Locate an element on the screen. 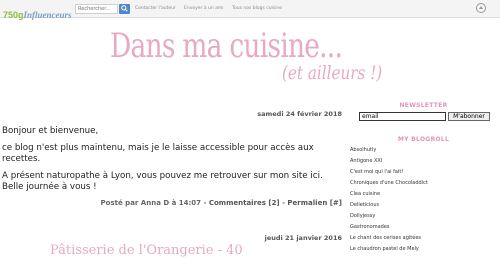 Image resolution: width=500 pixels, height=258 pixels. newsletter-heading: NEWSLETTER is located at coordinates (423, 105).